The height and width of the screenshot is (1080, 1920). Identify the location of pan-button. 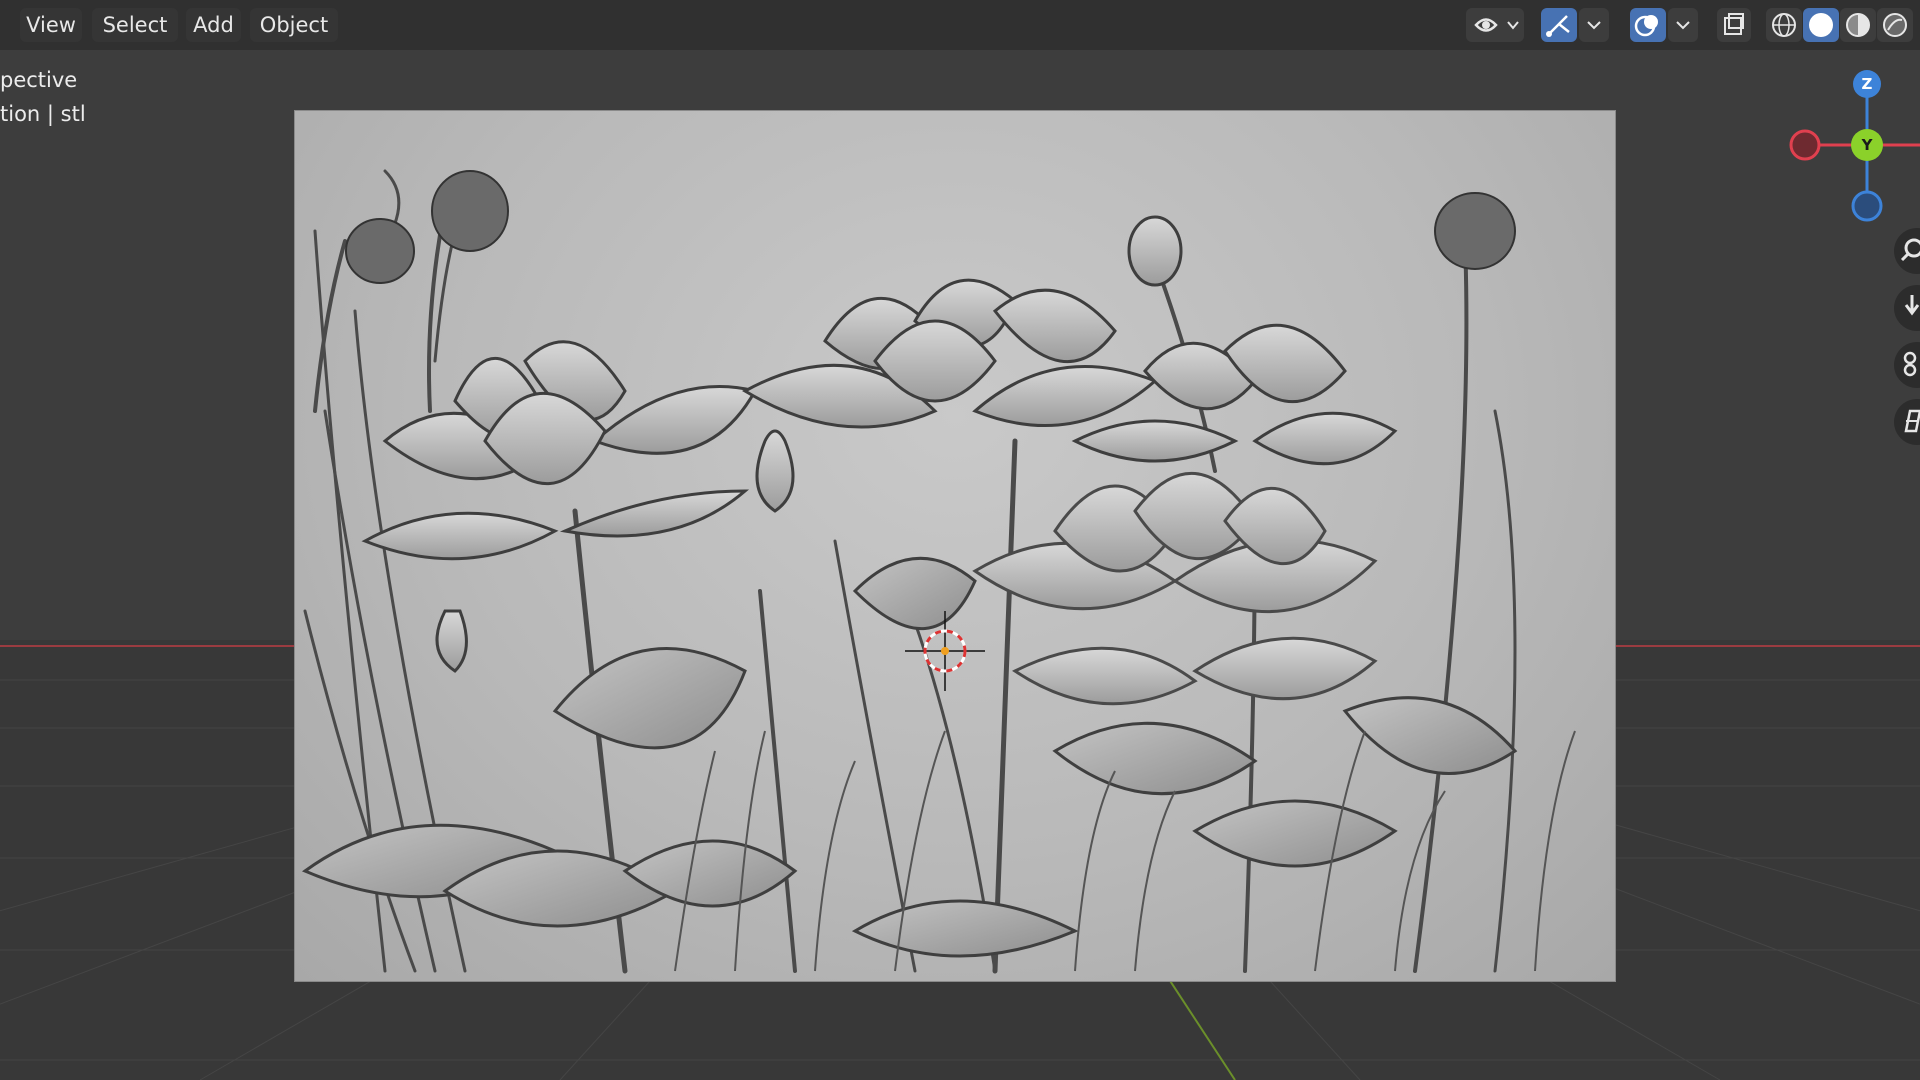
(1907, 308).